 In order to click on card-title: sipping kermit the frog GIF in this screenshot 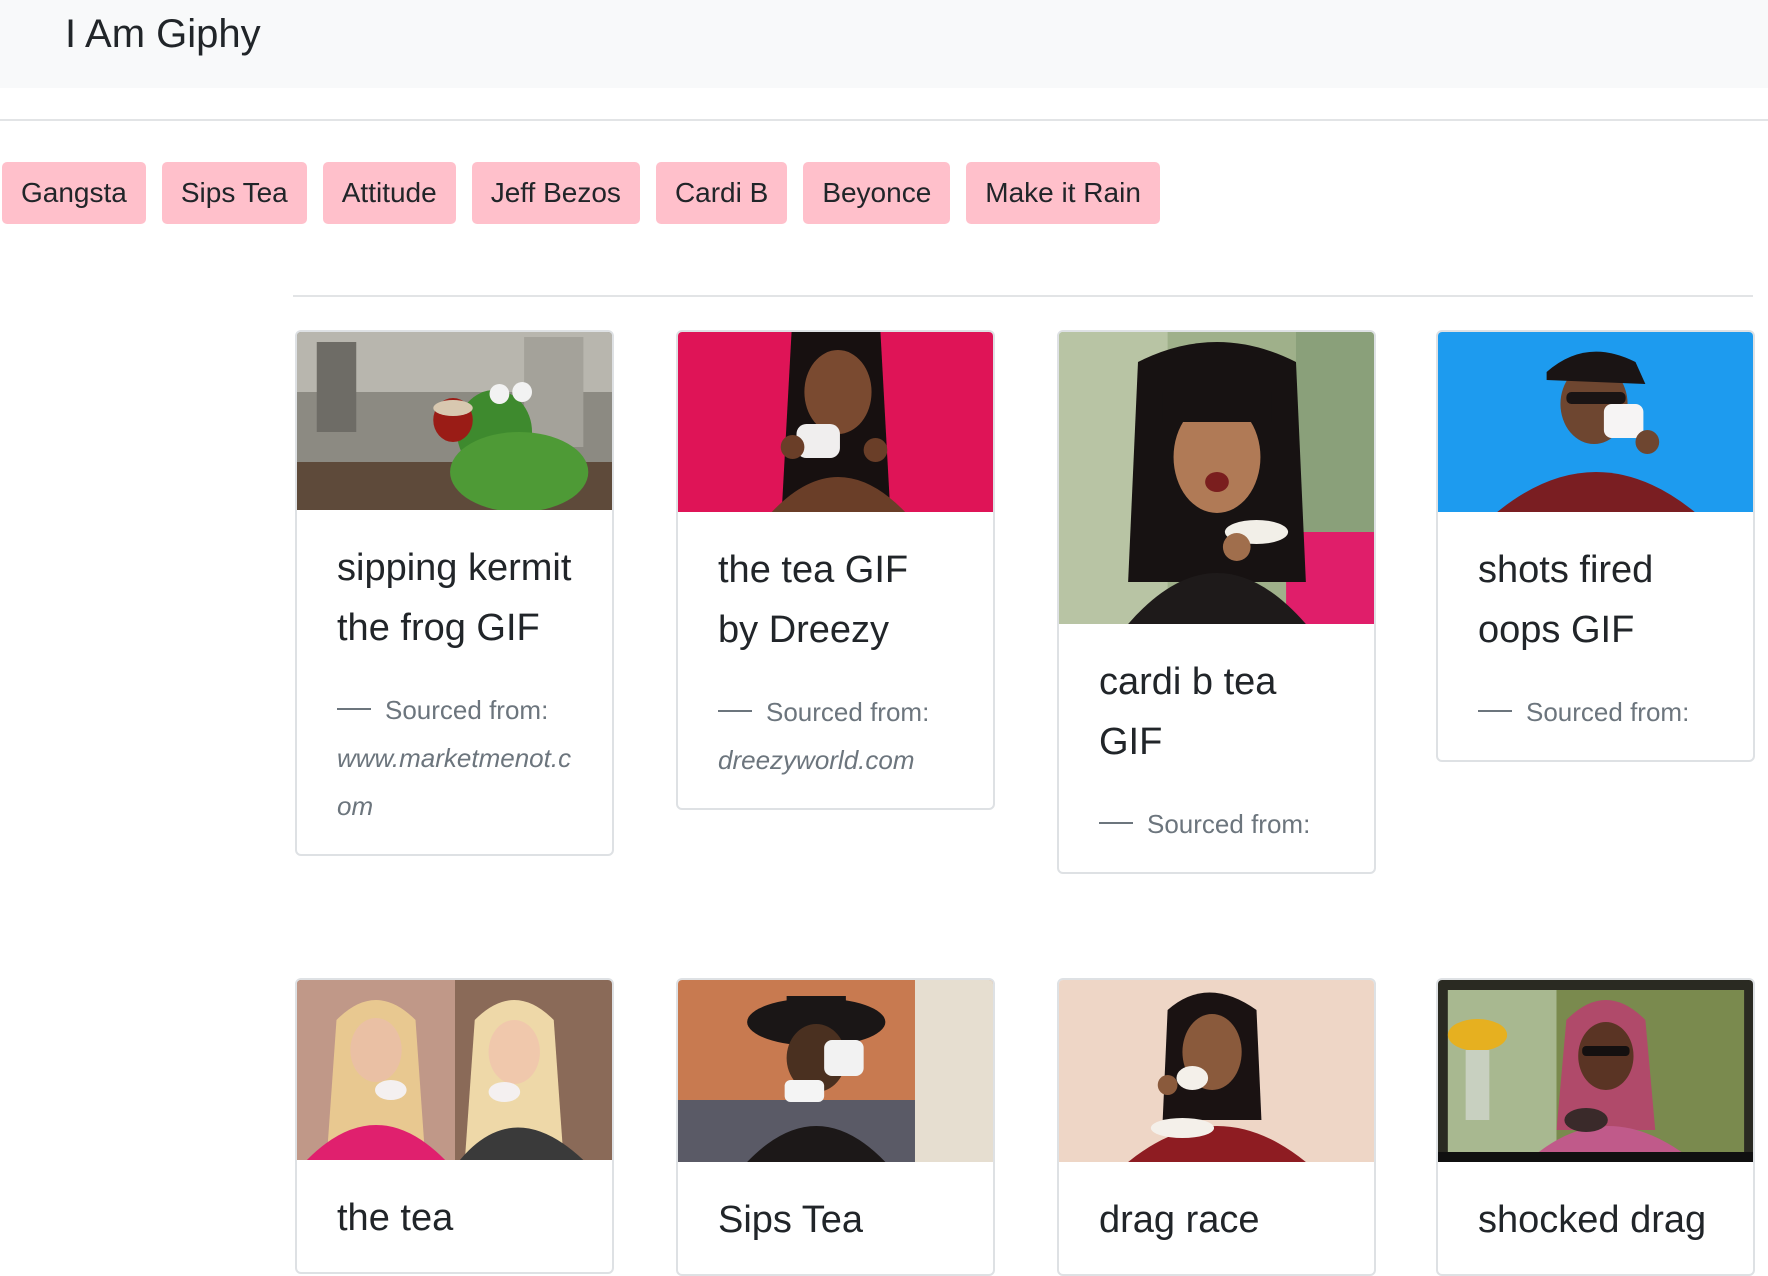, I will do `click(454, 598)`.